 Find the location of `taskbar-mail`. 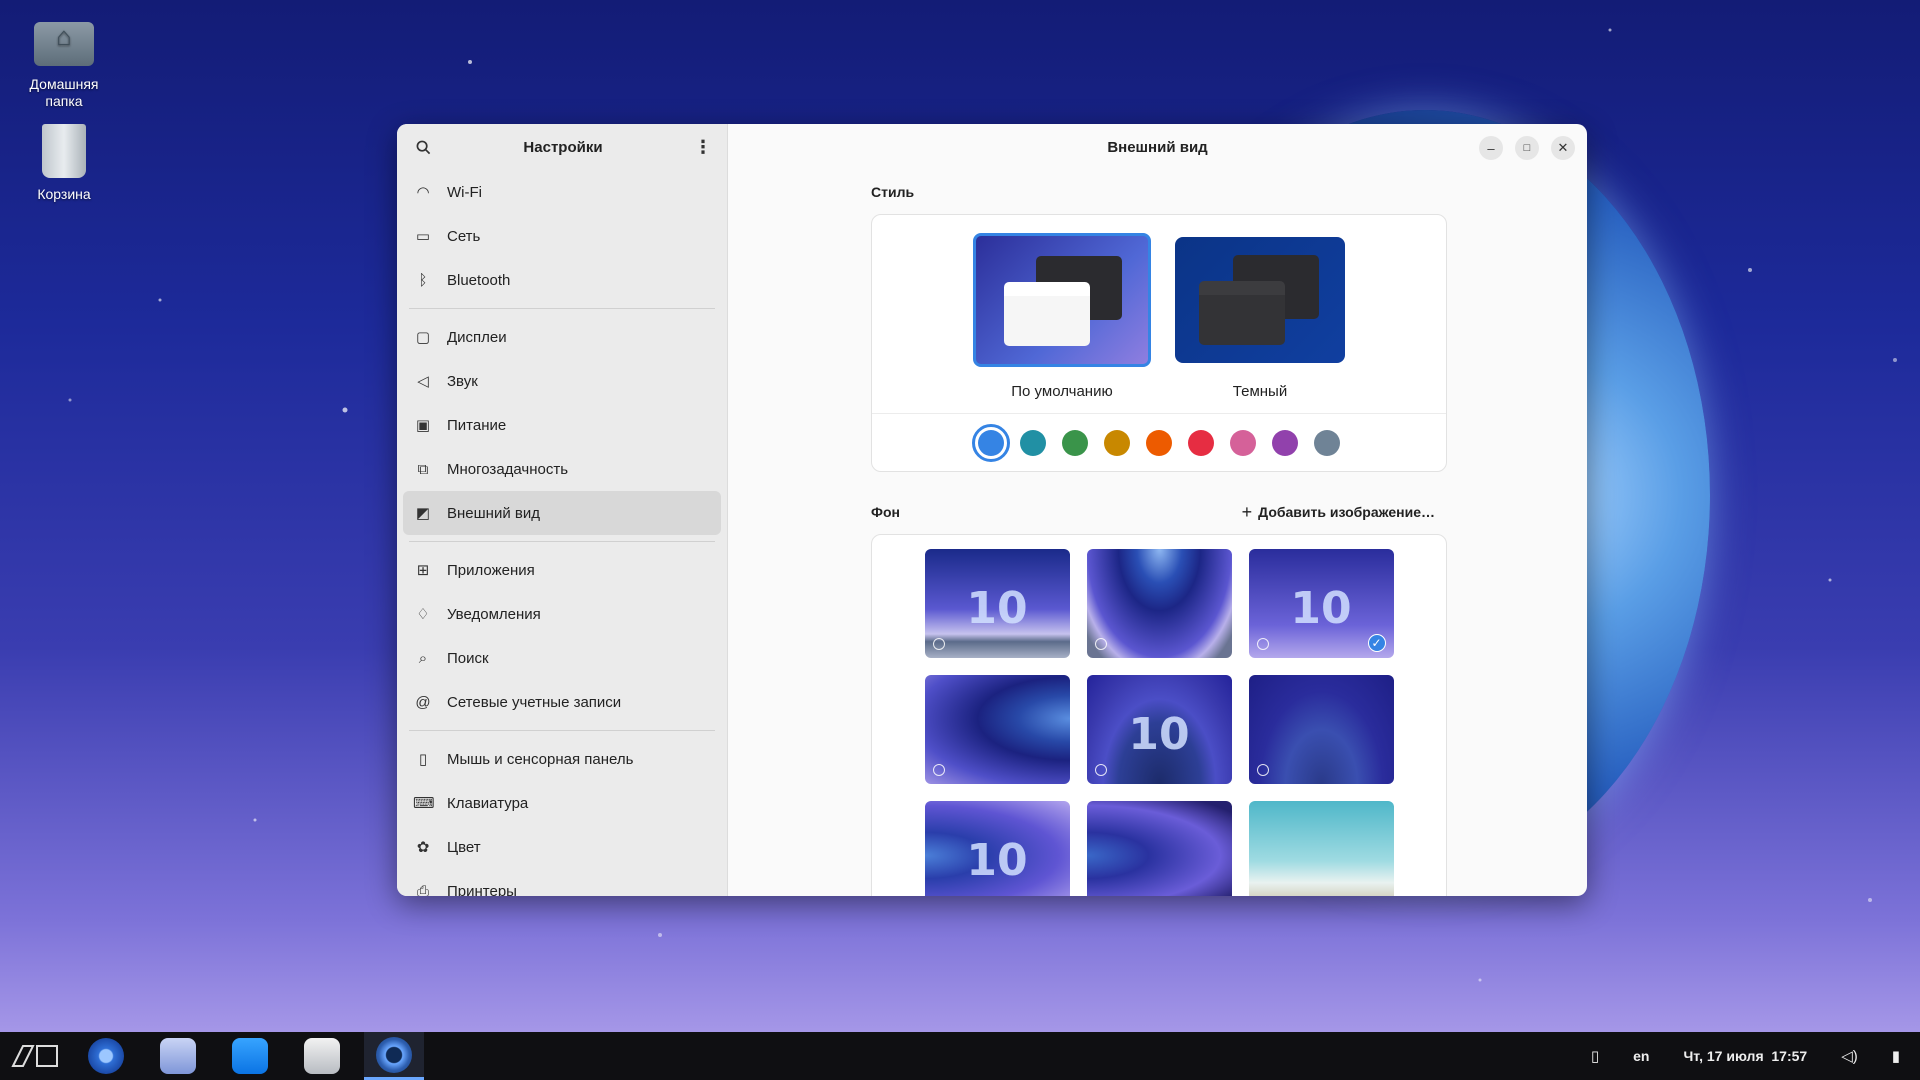

taskbar-mail is located at coordinates (178, 1056).